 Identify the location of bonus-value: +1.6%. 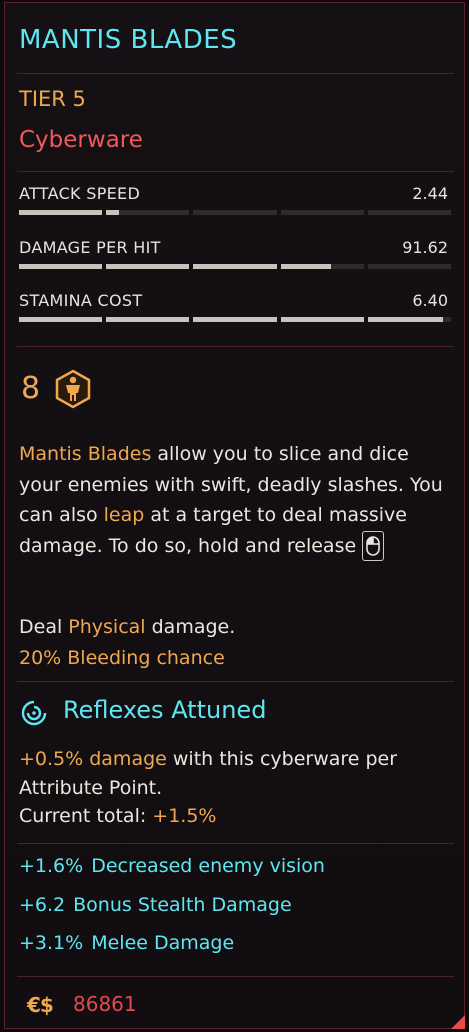
(51, 866).